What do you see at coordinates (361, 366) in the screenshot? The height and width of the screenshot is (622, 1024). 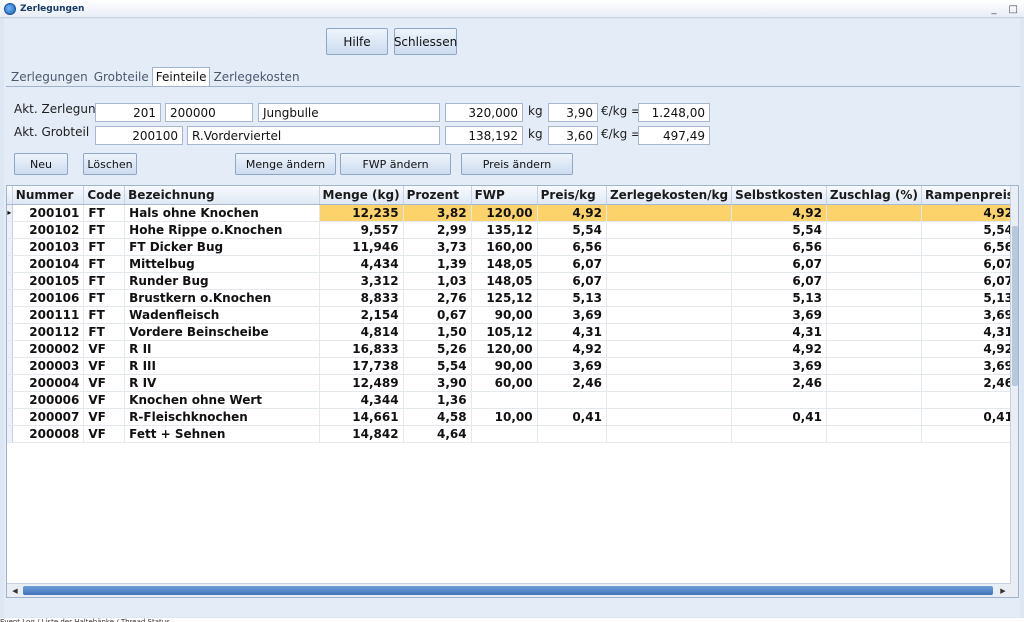 I see `cell-menge: 17,738` at bounding box center [361, 366].